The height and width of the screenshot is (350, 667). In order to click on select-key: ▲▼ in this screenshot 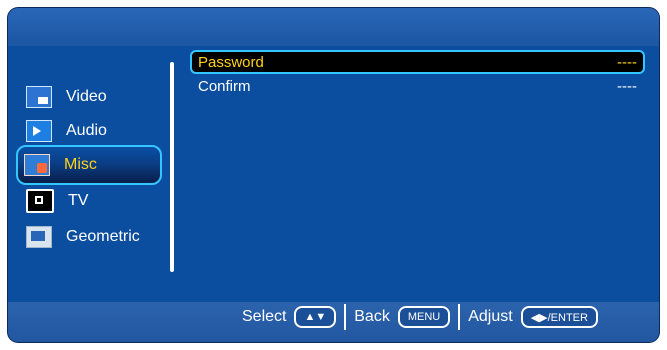, I will do `click(315, 317)`.